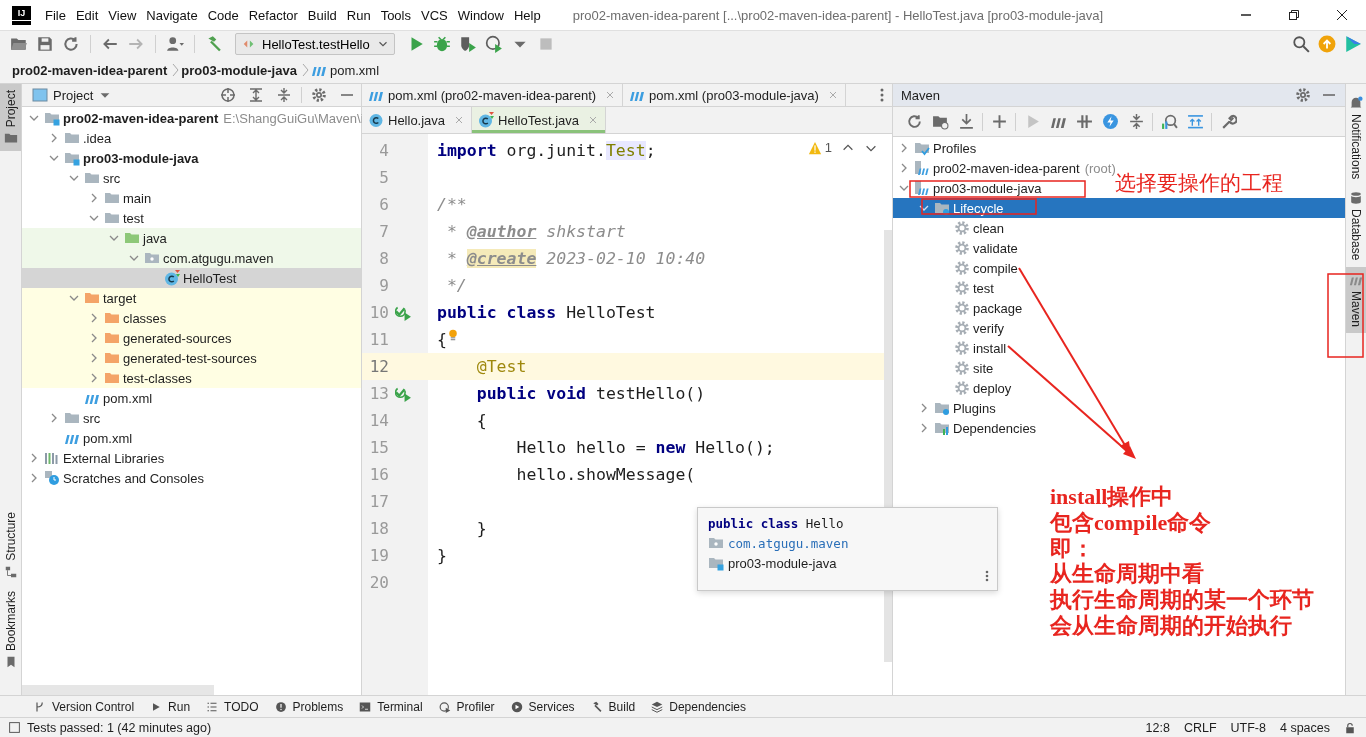  I want to click on lightning-icon, so click(1110, 121).